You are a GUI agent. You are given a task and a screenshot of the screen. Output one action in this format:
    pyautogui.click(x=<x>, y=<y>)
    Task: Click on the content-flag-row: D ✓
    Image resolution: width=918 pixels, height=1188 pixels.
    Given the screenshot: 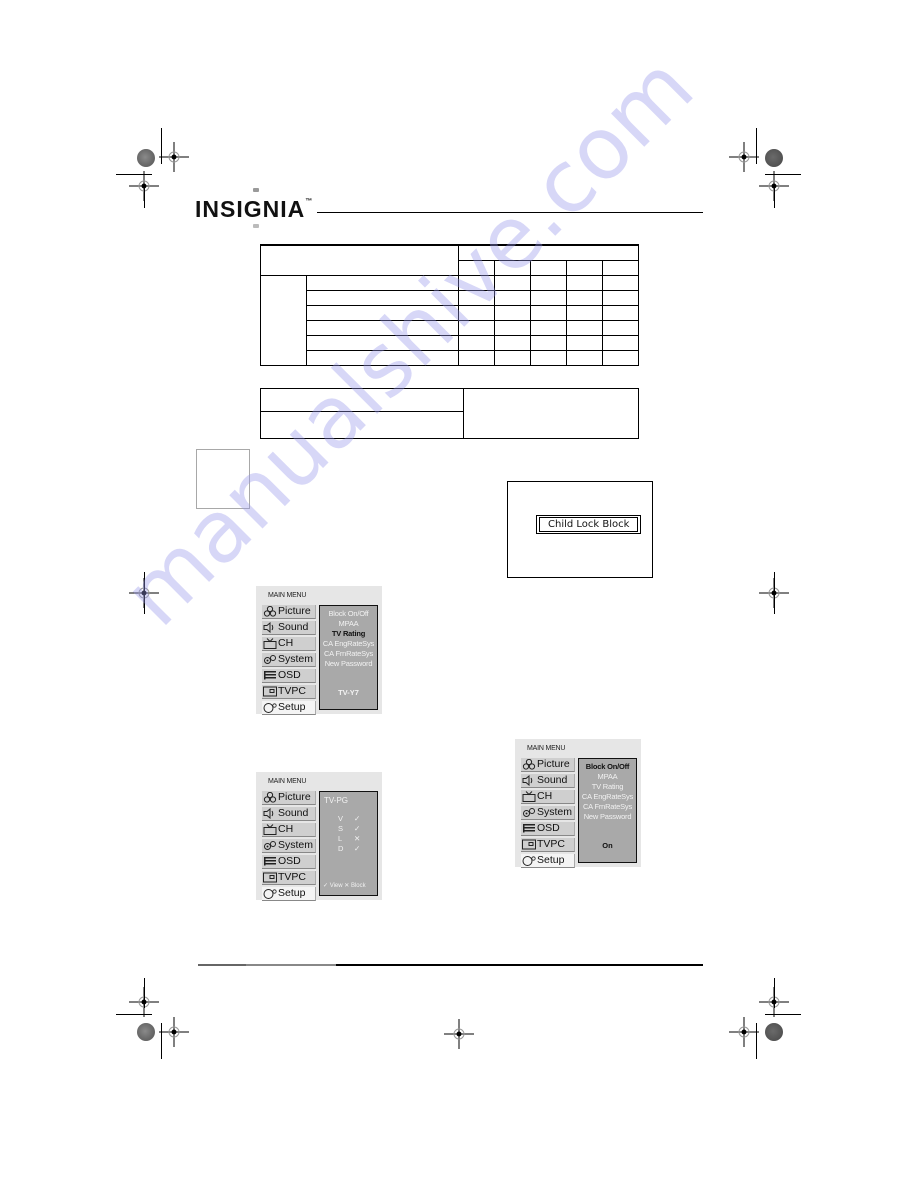 What is the action you would take?
    pyautogui.click(x=353, y=848)
    